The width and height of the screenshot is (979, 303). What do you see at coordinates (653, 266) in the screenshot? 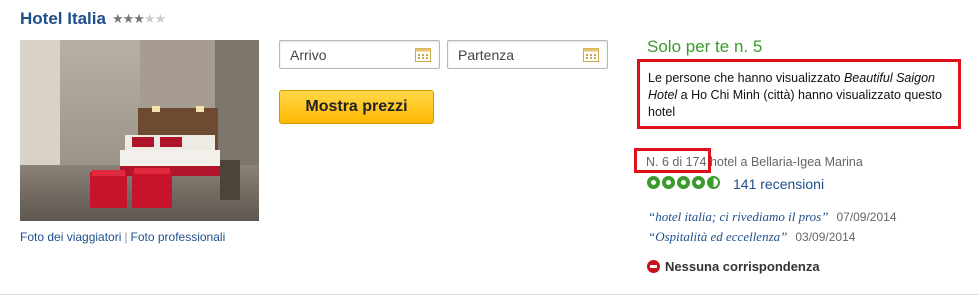
I see `no-entry-icon` at bounding box center [653, 266].